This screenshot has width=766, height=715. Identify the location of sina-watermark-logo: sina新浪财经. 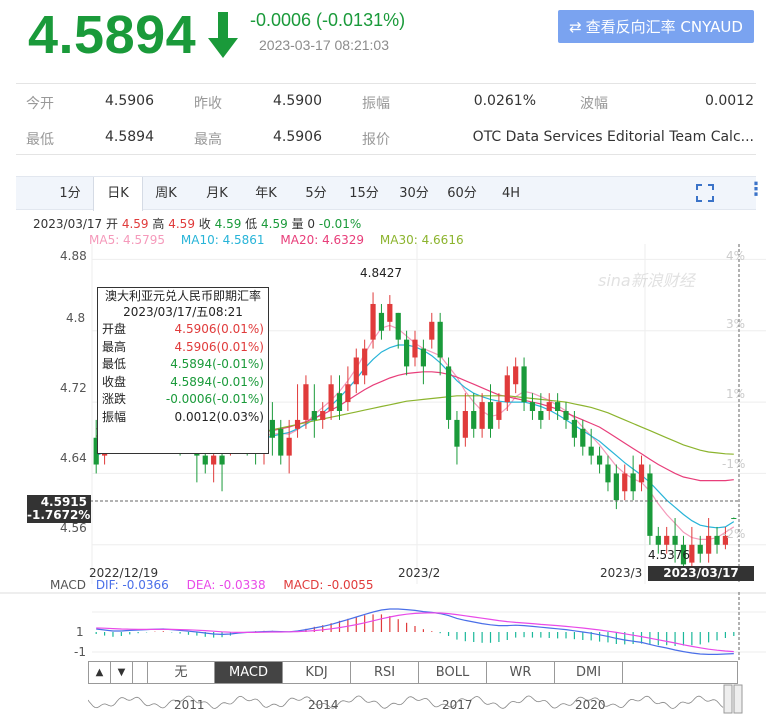
(647, 280).